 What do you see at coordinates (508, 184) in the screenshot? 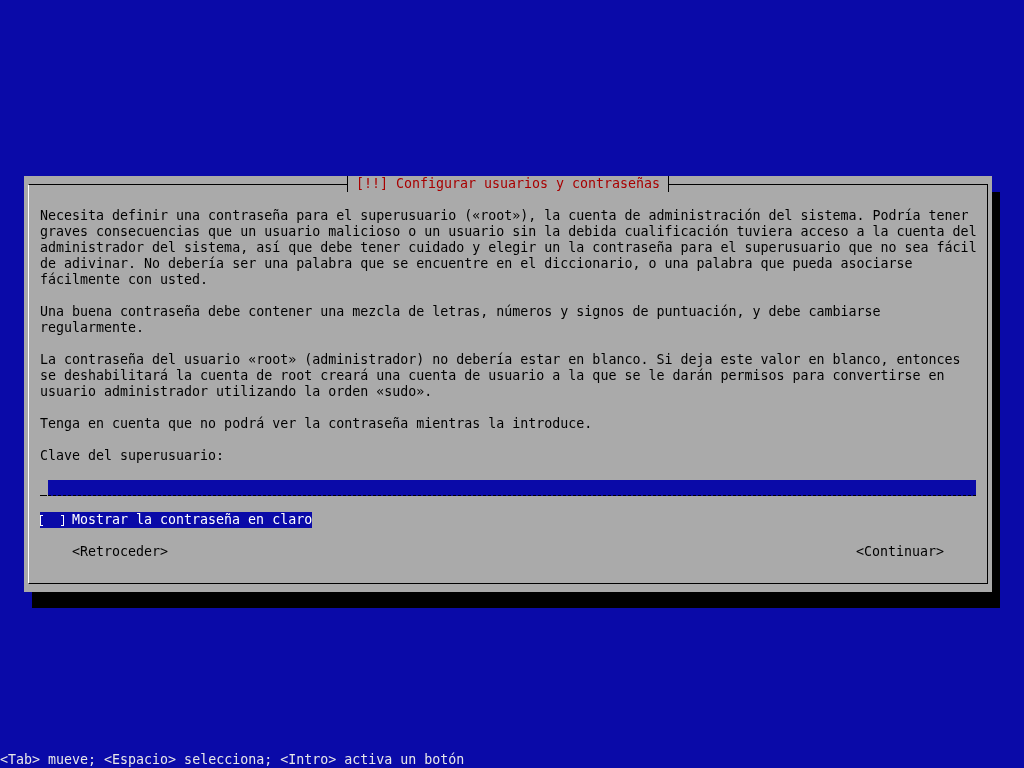
I see `dialog-title: [!!] Configurar usuarios y contraseñas` at bounding box center [508, 184].